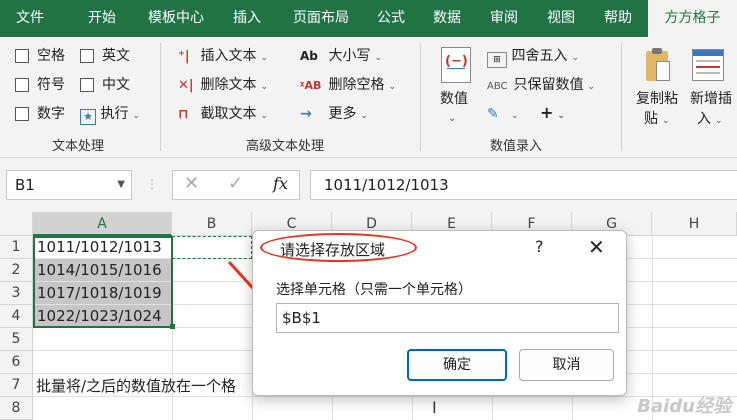  What do you see at coordinates (434, 407) in the screenshot?
I see `text-cursor-icon: I` at bounding box center [434, 407].